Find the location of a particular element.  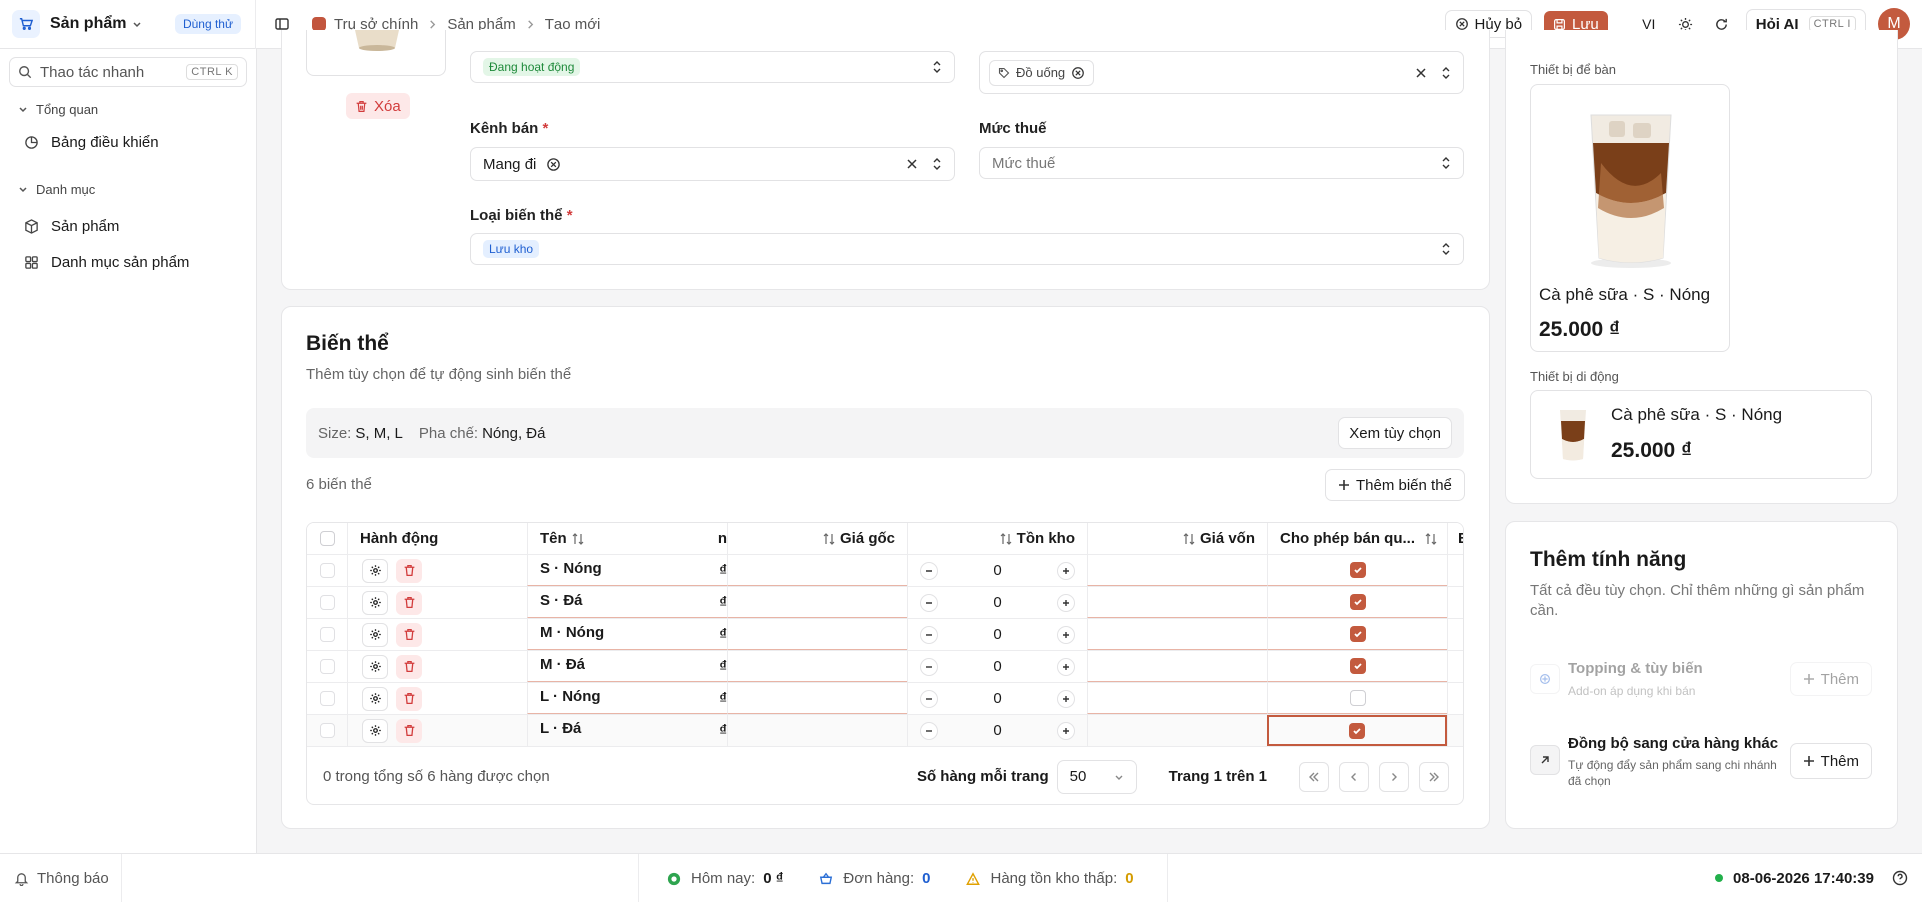

rows-per-page-select: 50 is located at coordinates (1096, 776).